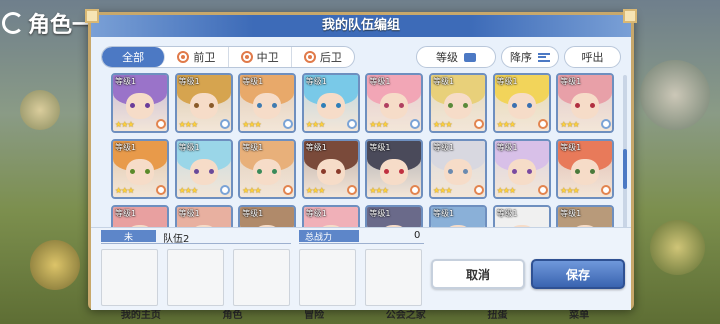  I want to click on team-status-tag: 未, so click(128, 236).